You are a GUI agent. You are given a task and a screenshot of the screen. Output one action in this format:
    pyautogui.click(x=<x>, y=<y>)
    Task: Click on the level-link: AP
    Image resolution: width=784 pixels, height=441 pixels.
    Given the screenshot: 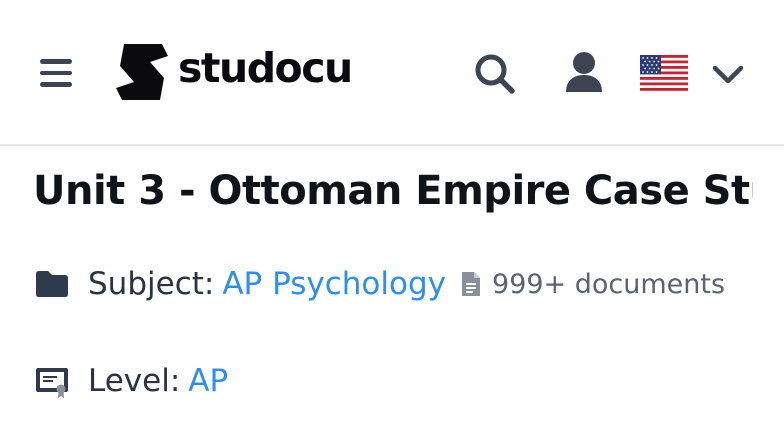 What is the action you would take?
    pyautogui.click(x=208, y=381)
    